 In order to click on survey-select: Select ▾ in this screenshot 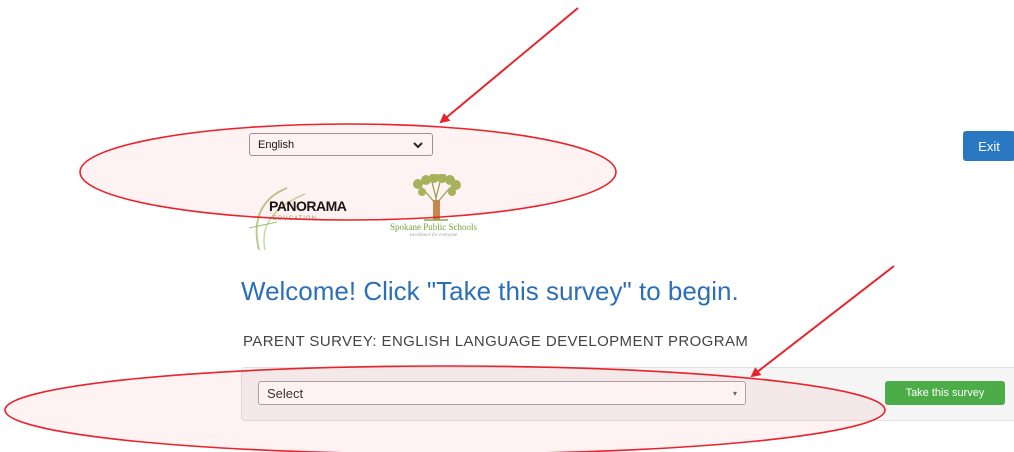, I will do `click(502, 393)`.